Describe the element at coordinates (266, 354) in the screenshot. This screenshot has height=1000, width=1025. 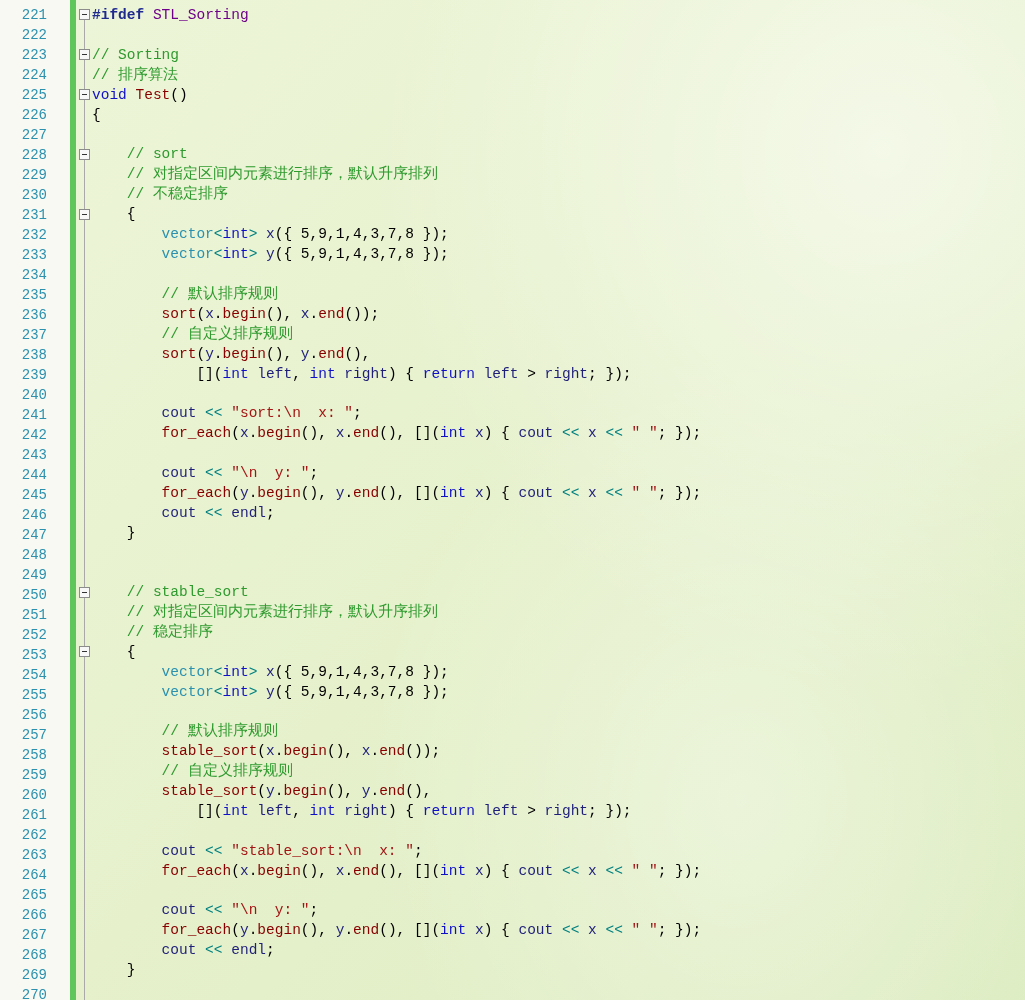
I see `code-line: sort(y.begin(), y.end(),` at that location.